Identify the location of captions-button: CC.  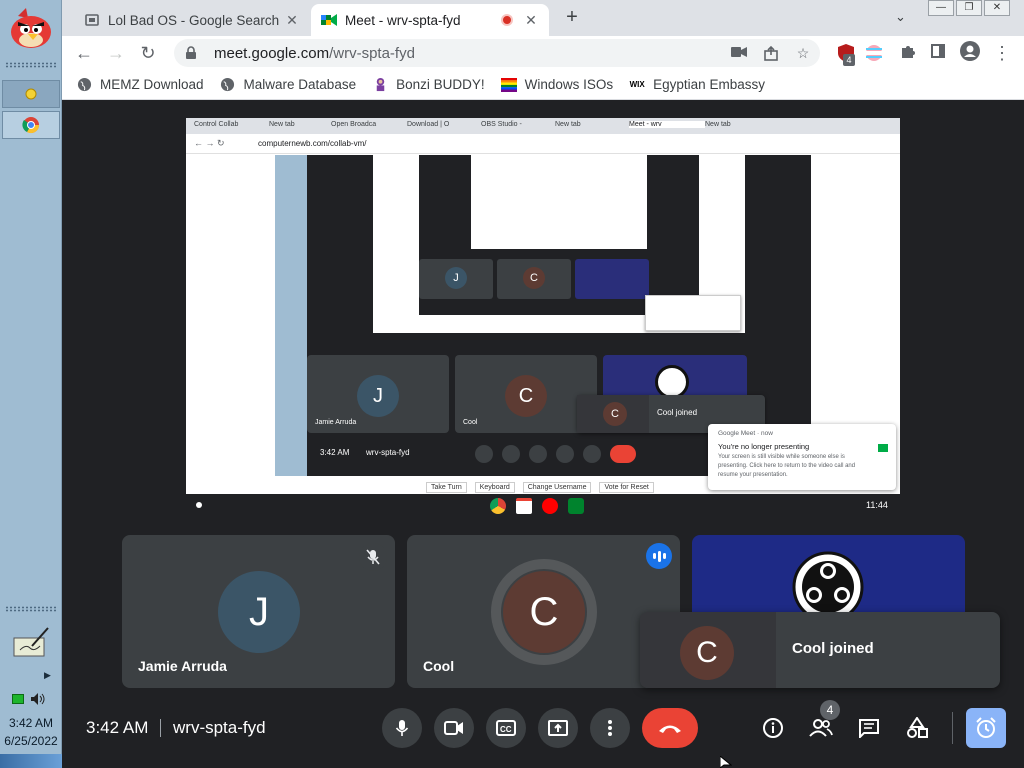
(506, 728).